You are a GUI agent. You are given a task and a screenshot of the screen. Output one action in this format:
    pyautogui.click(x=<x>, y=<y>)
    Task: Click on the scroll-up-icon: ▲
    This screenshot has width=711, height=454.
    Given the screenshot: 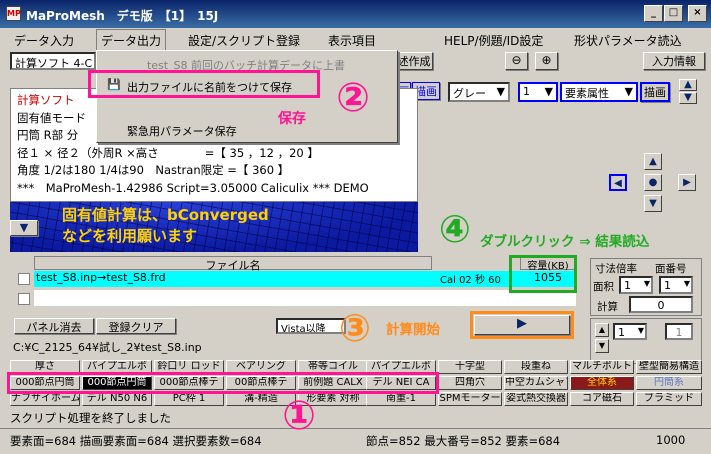 What is the action you would take?
    pyautogui.click(x=688, y=85)
    